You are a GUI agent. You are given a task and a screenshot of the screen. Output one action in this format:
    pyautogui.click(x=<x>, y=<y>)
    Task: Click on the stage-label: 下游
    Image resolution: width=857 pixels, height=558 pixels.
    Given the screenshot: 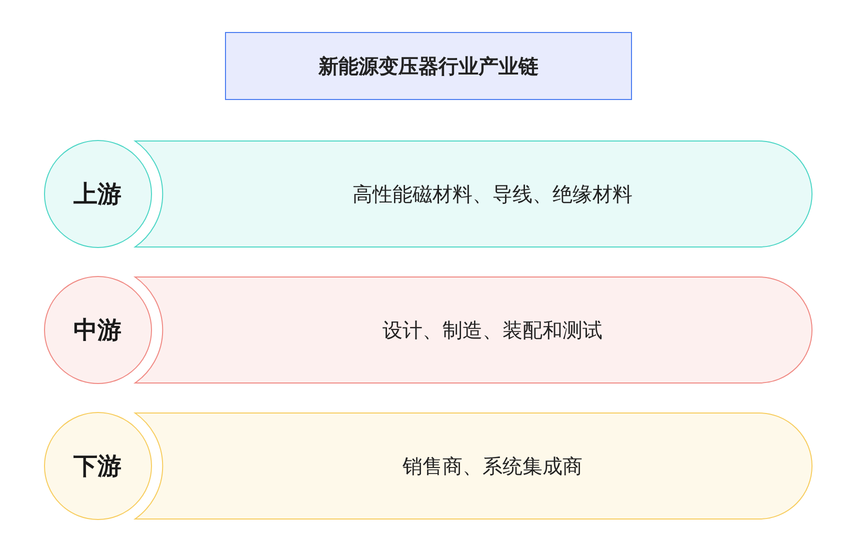 What is the action you would take?
    pyautogui.click(x=98, y=466)
    